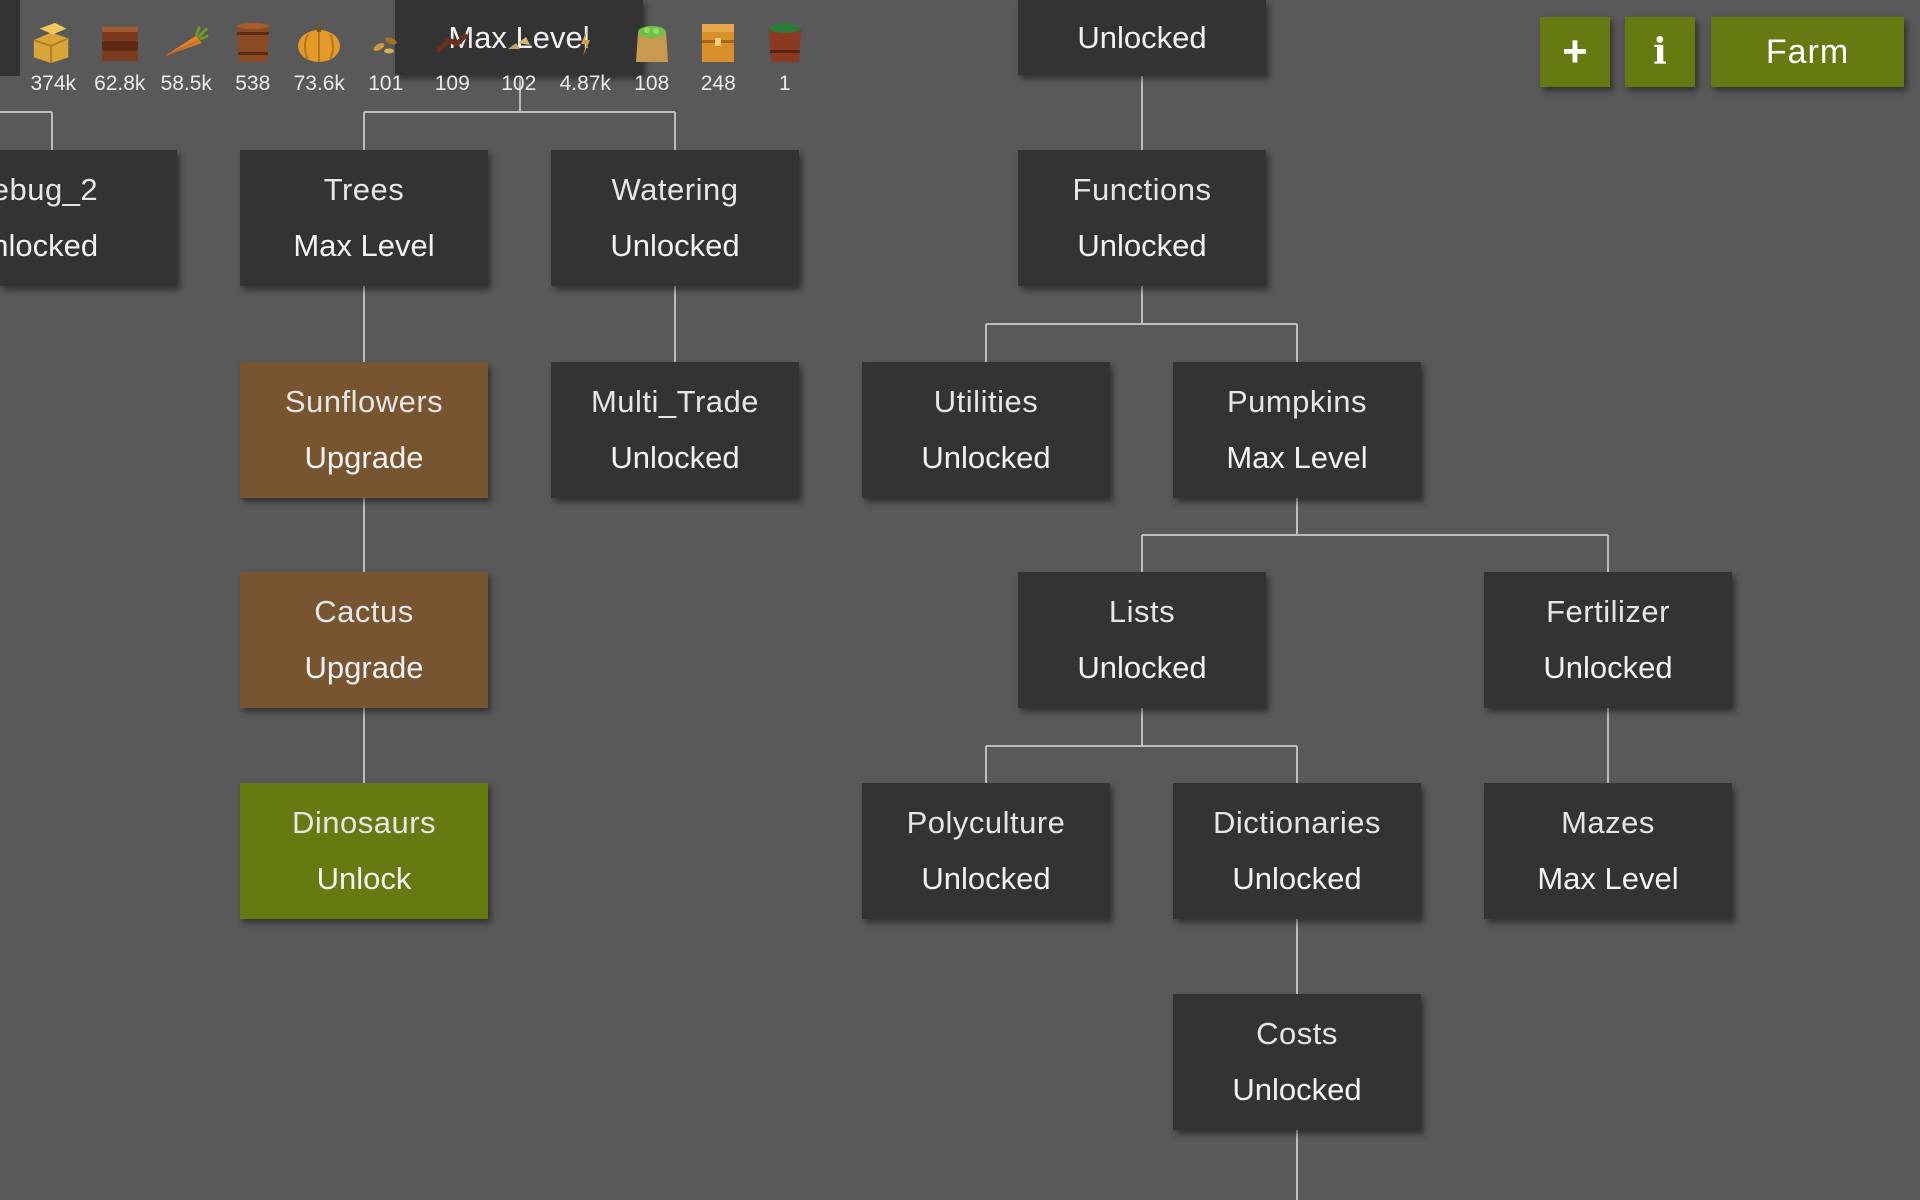 Image resolution: width=1920 pixels, height=1200 pixels. What do you see at coordinates (120, 43) in the screenshot?
I see `wood-icon` at bounding box center [120, 43].